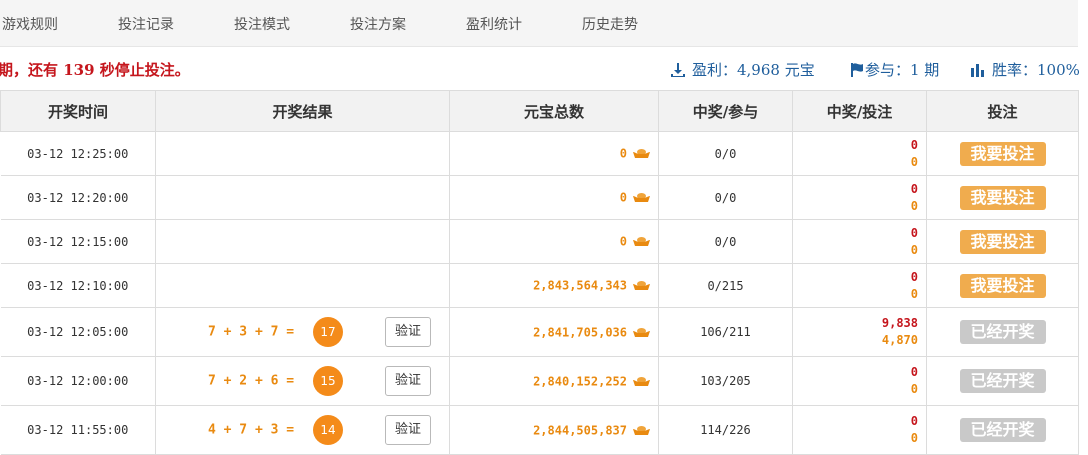  I want to click on table-header-row: 开奖时间 开奖结果 元宝总数 中奖/参与 中奖/投注 投注, so click(539, 111).